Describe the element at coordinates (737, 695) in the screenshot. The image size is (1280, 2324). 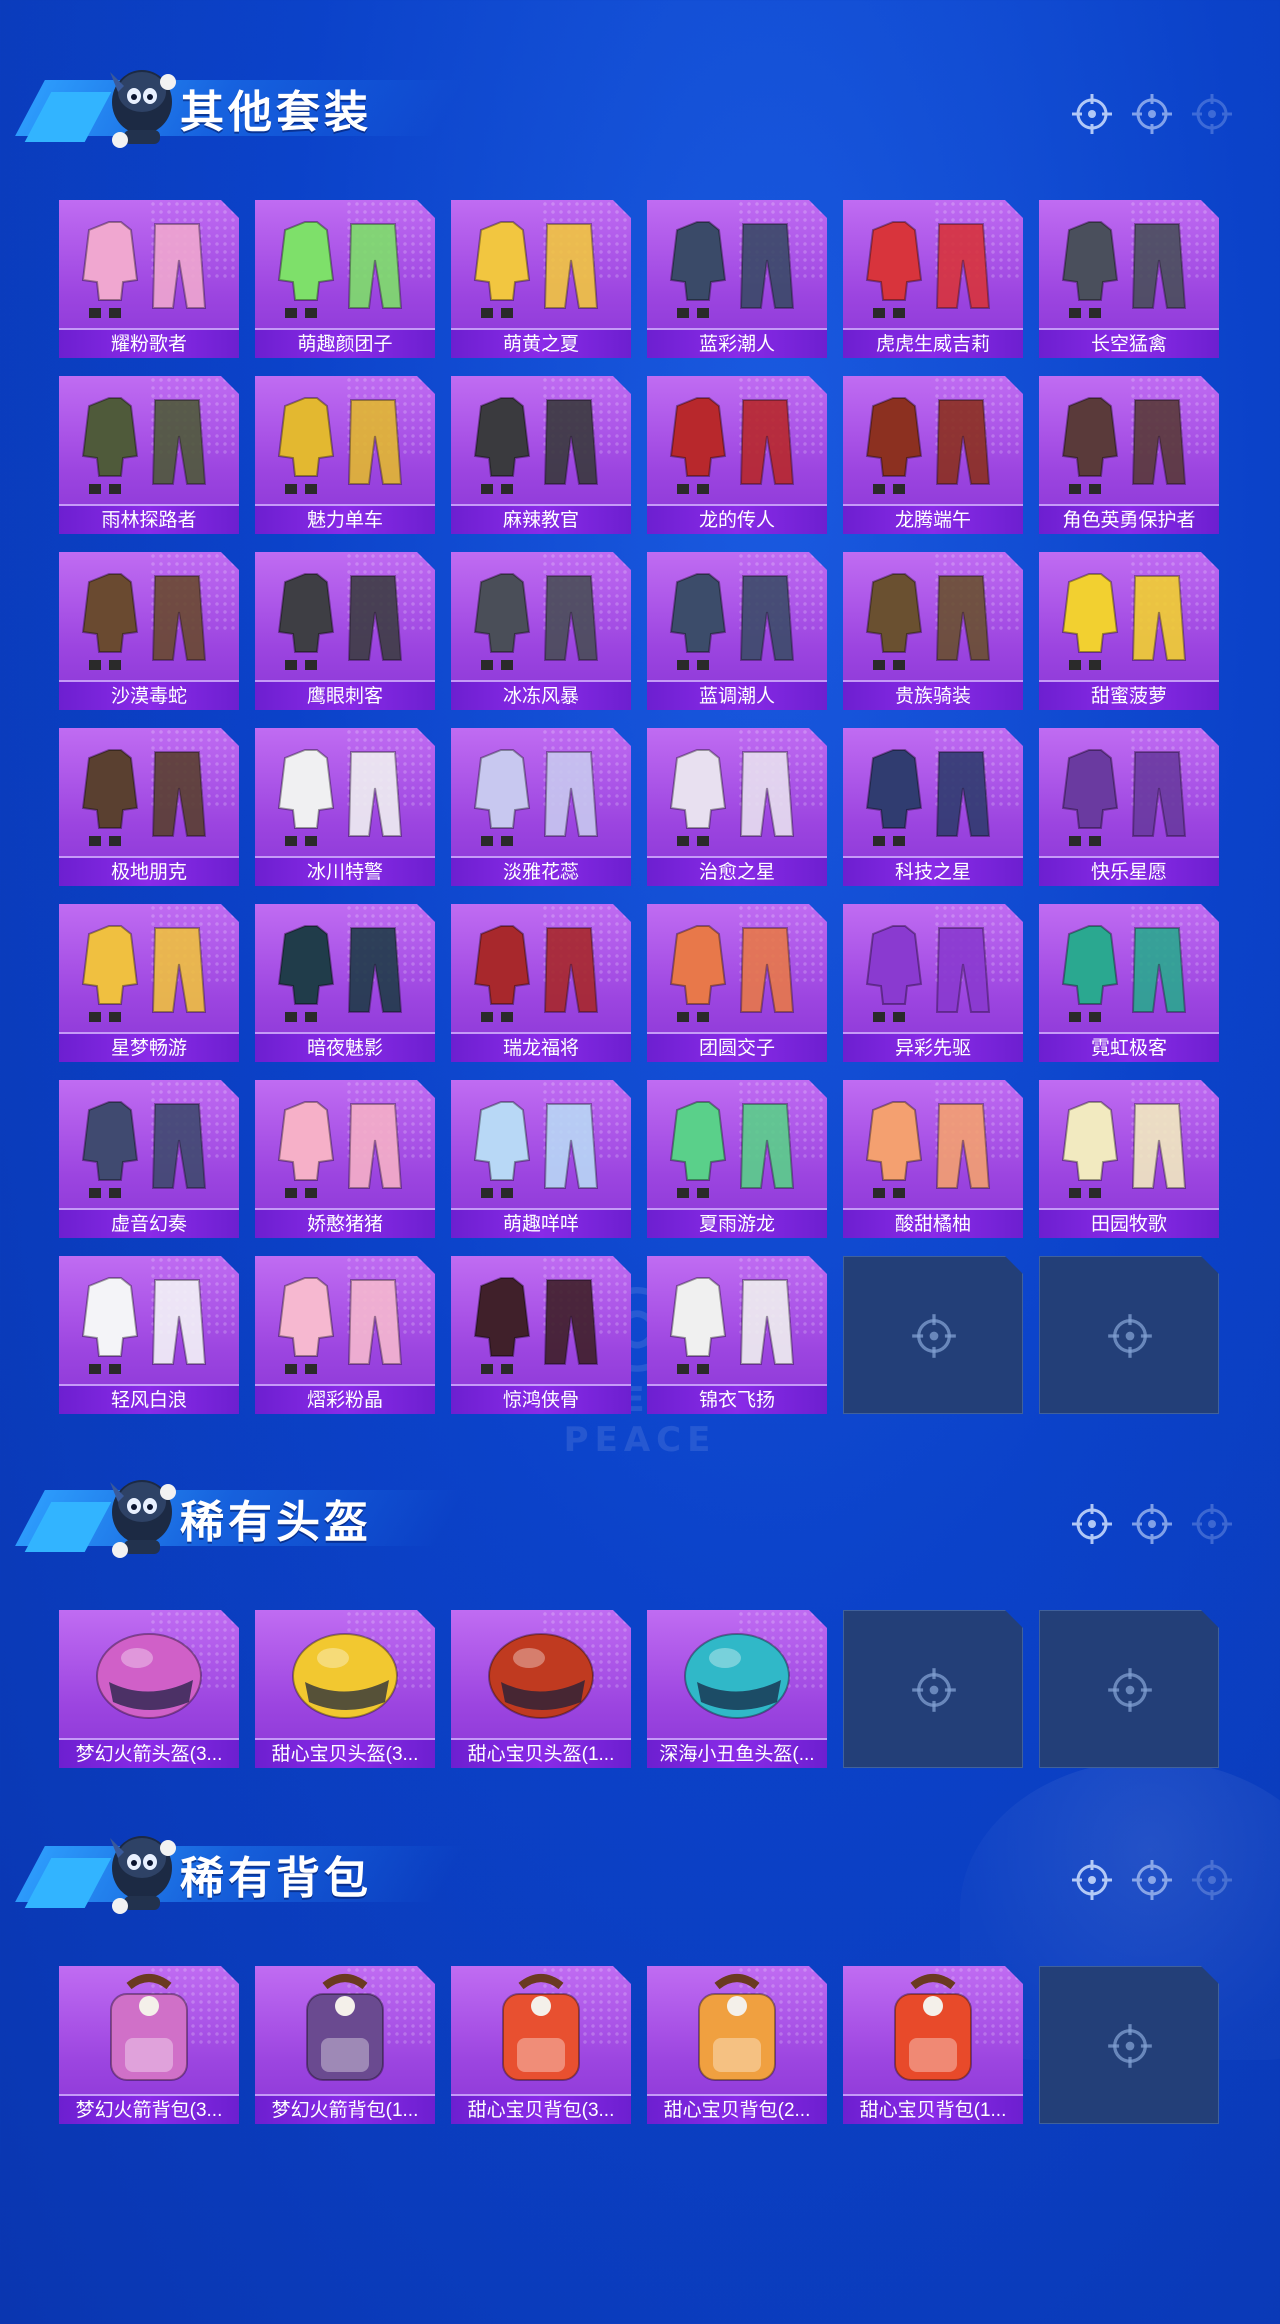
I see `item-name: 蓝调潮人` at that location.